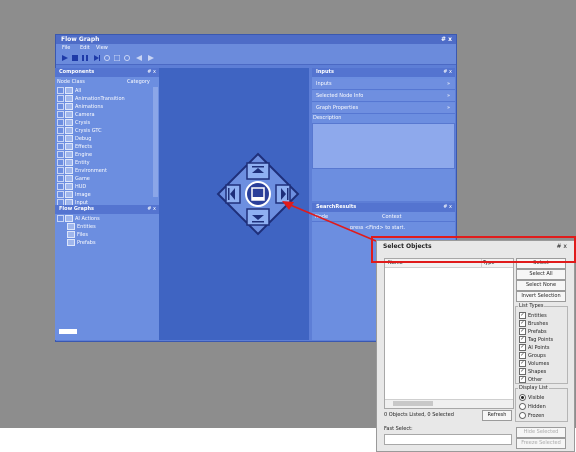 The image size is (576, 452). What do you see at coordinates (541, 296) in the screenshot?
I see `invert-selection-button: Invert Selection` at bounding box center [541, 296].